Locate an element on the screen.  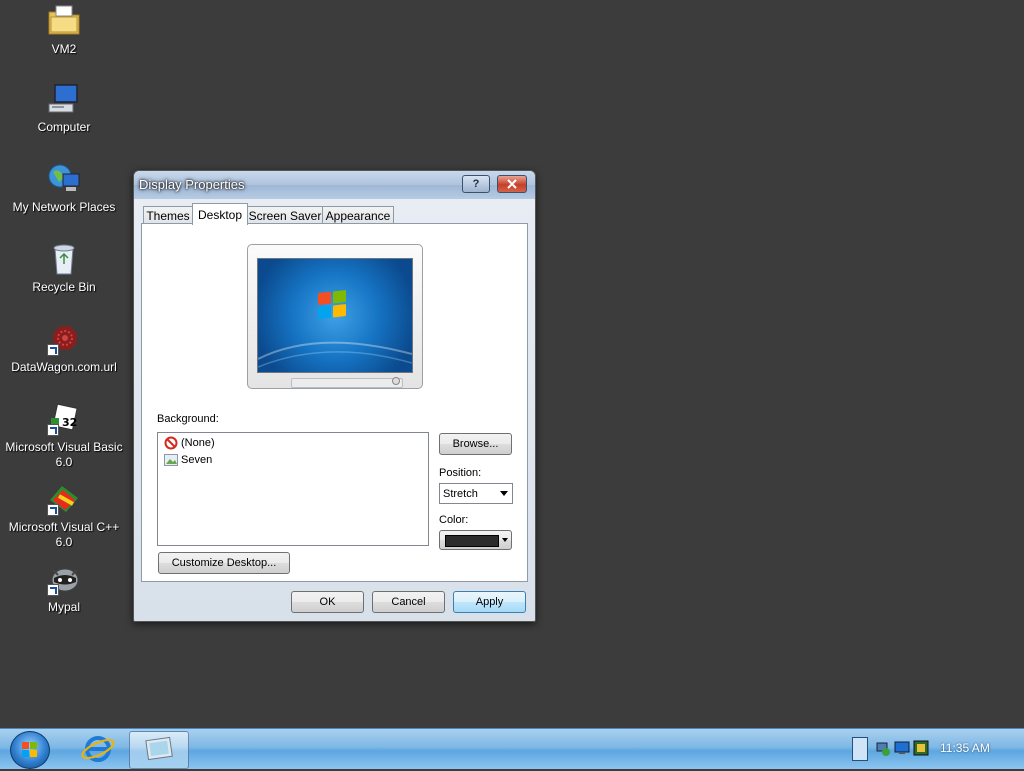
taskbar-display-properties is located at coordinates (159, 750).